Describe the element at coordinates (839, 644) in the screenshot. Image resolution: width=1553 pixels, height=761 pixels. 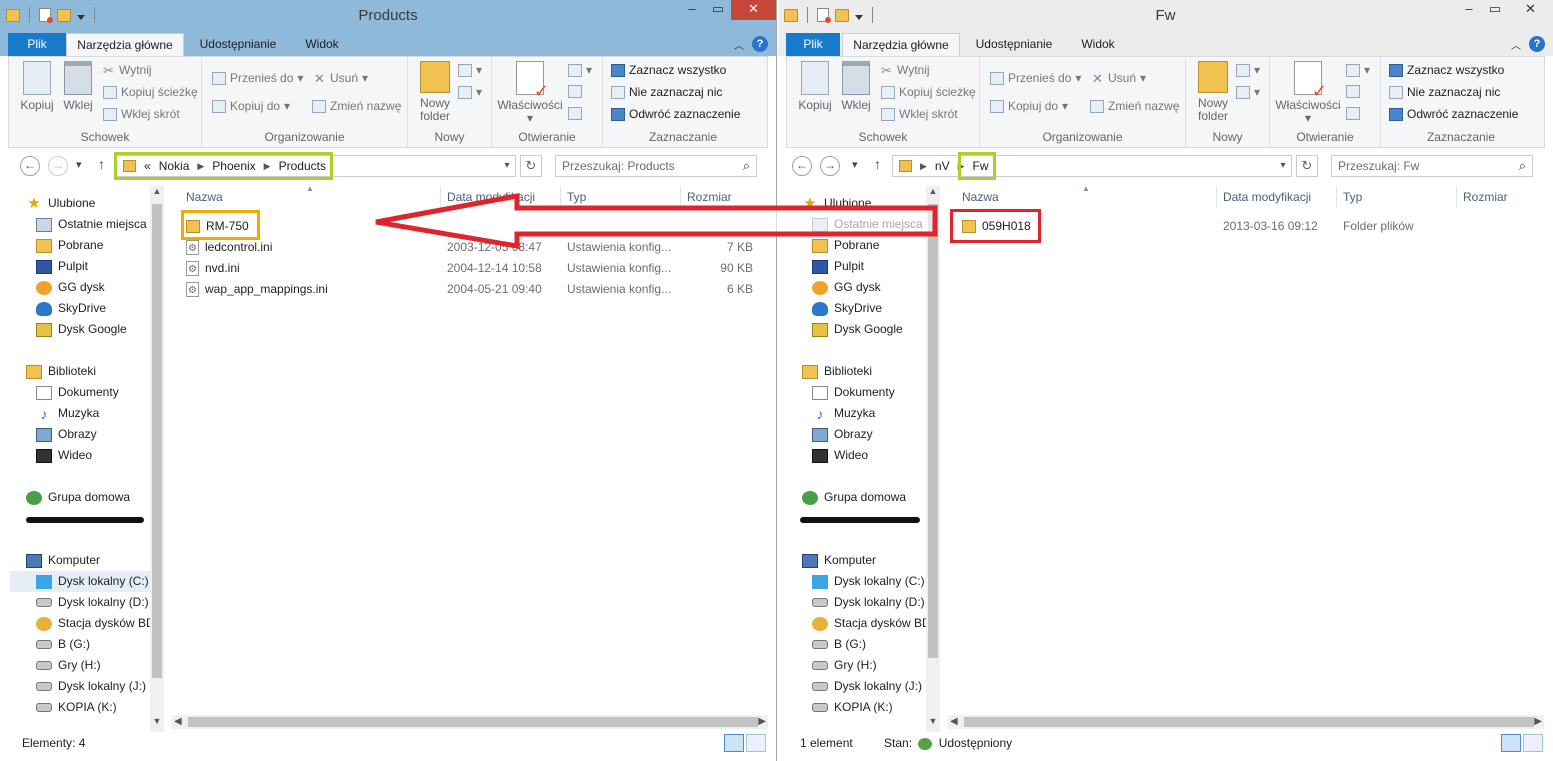
I see `nav-drive-g: B (G:)` at that location.